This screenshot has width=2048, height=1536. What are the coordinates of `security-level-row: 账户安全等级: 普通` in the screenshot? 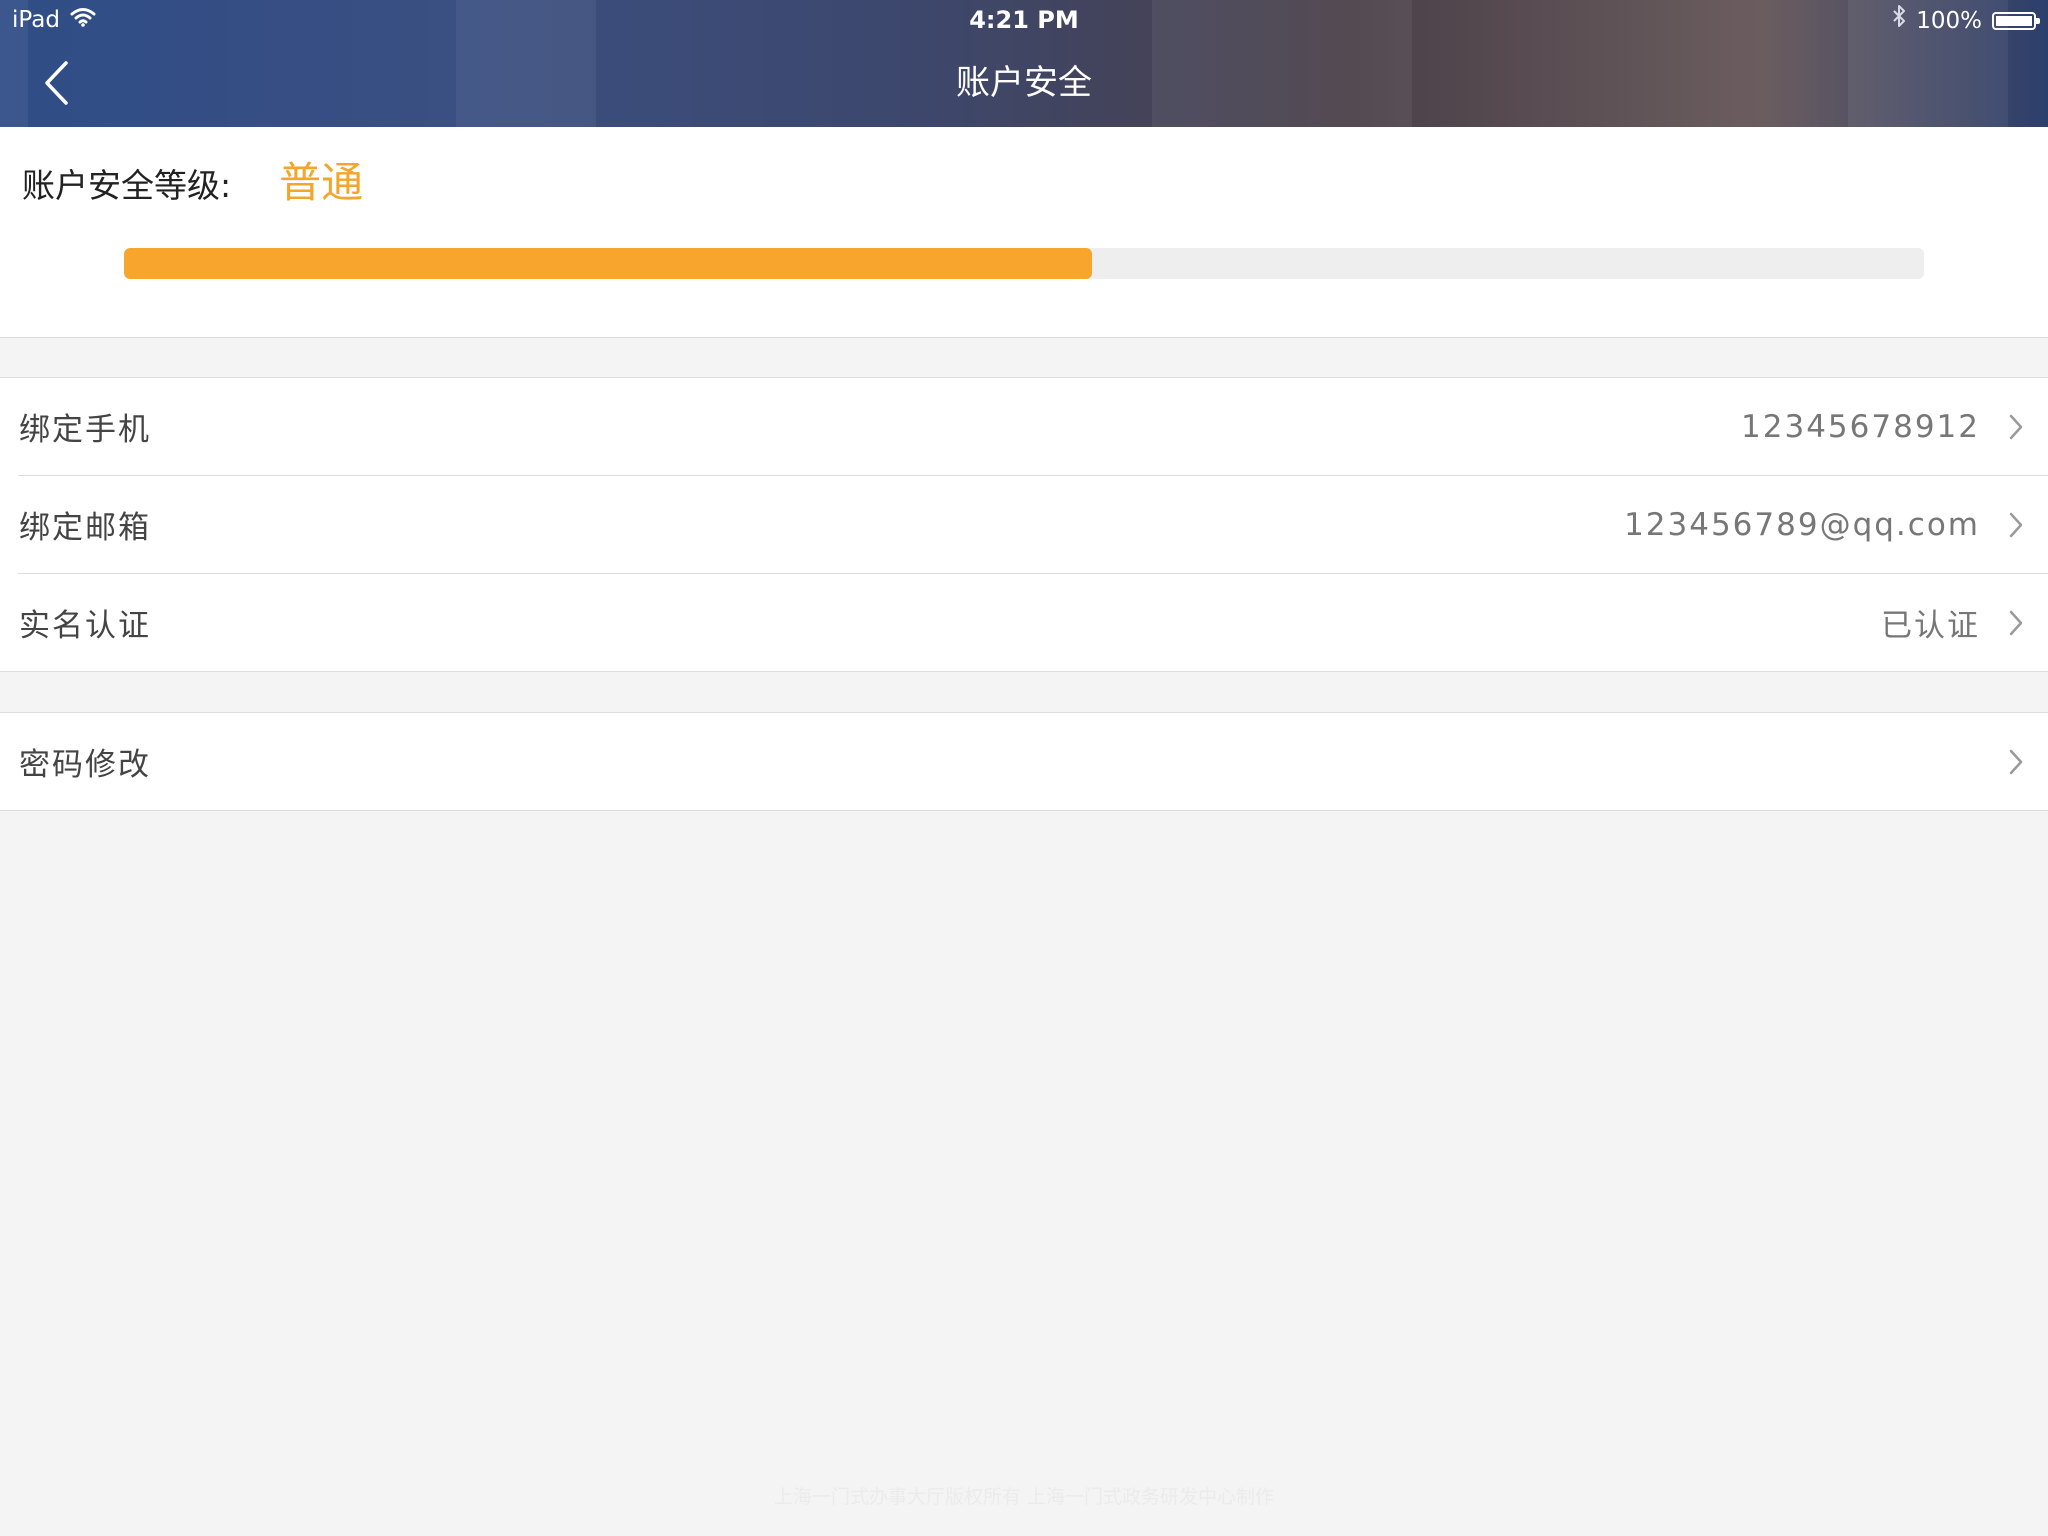 It's located at (192, 179).